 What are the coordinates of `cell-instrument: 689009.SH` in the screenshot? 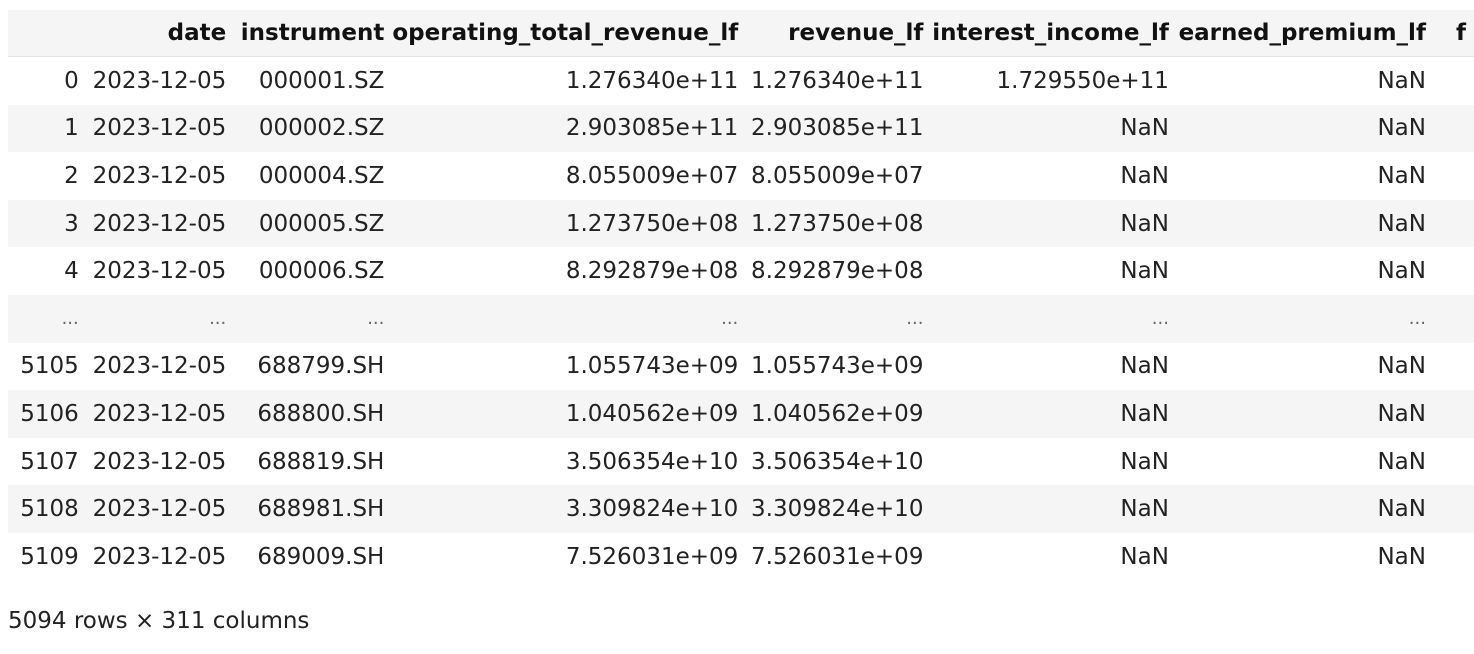 It's located at (321, 556).